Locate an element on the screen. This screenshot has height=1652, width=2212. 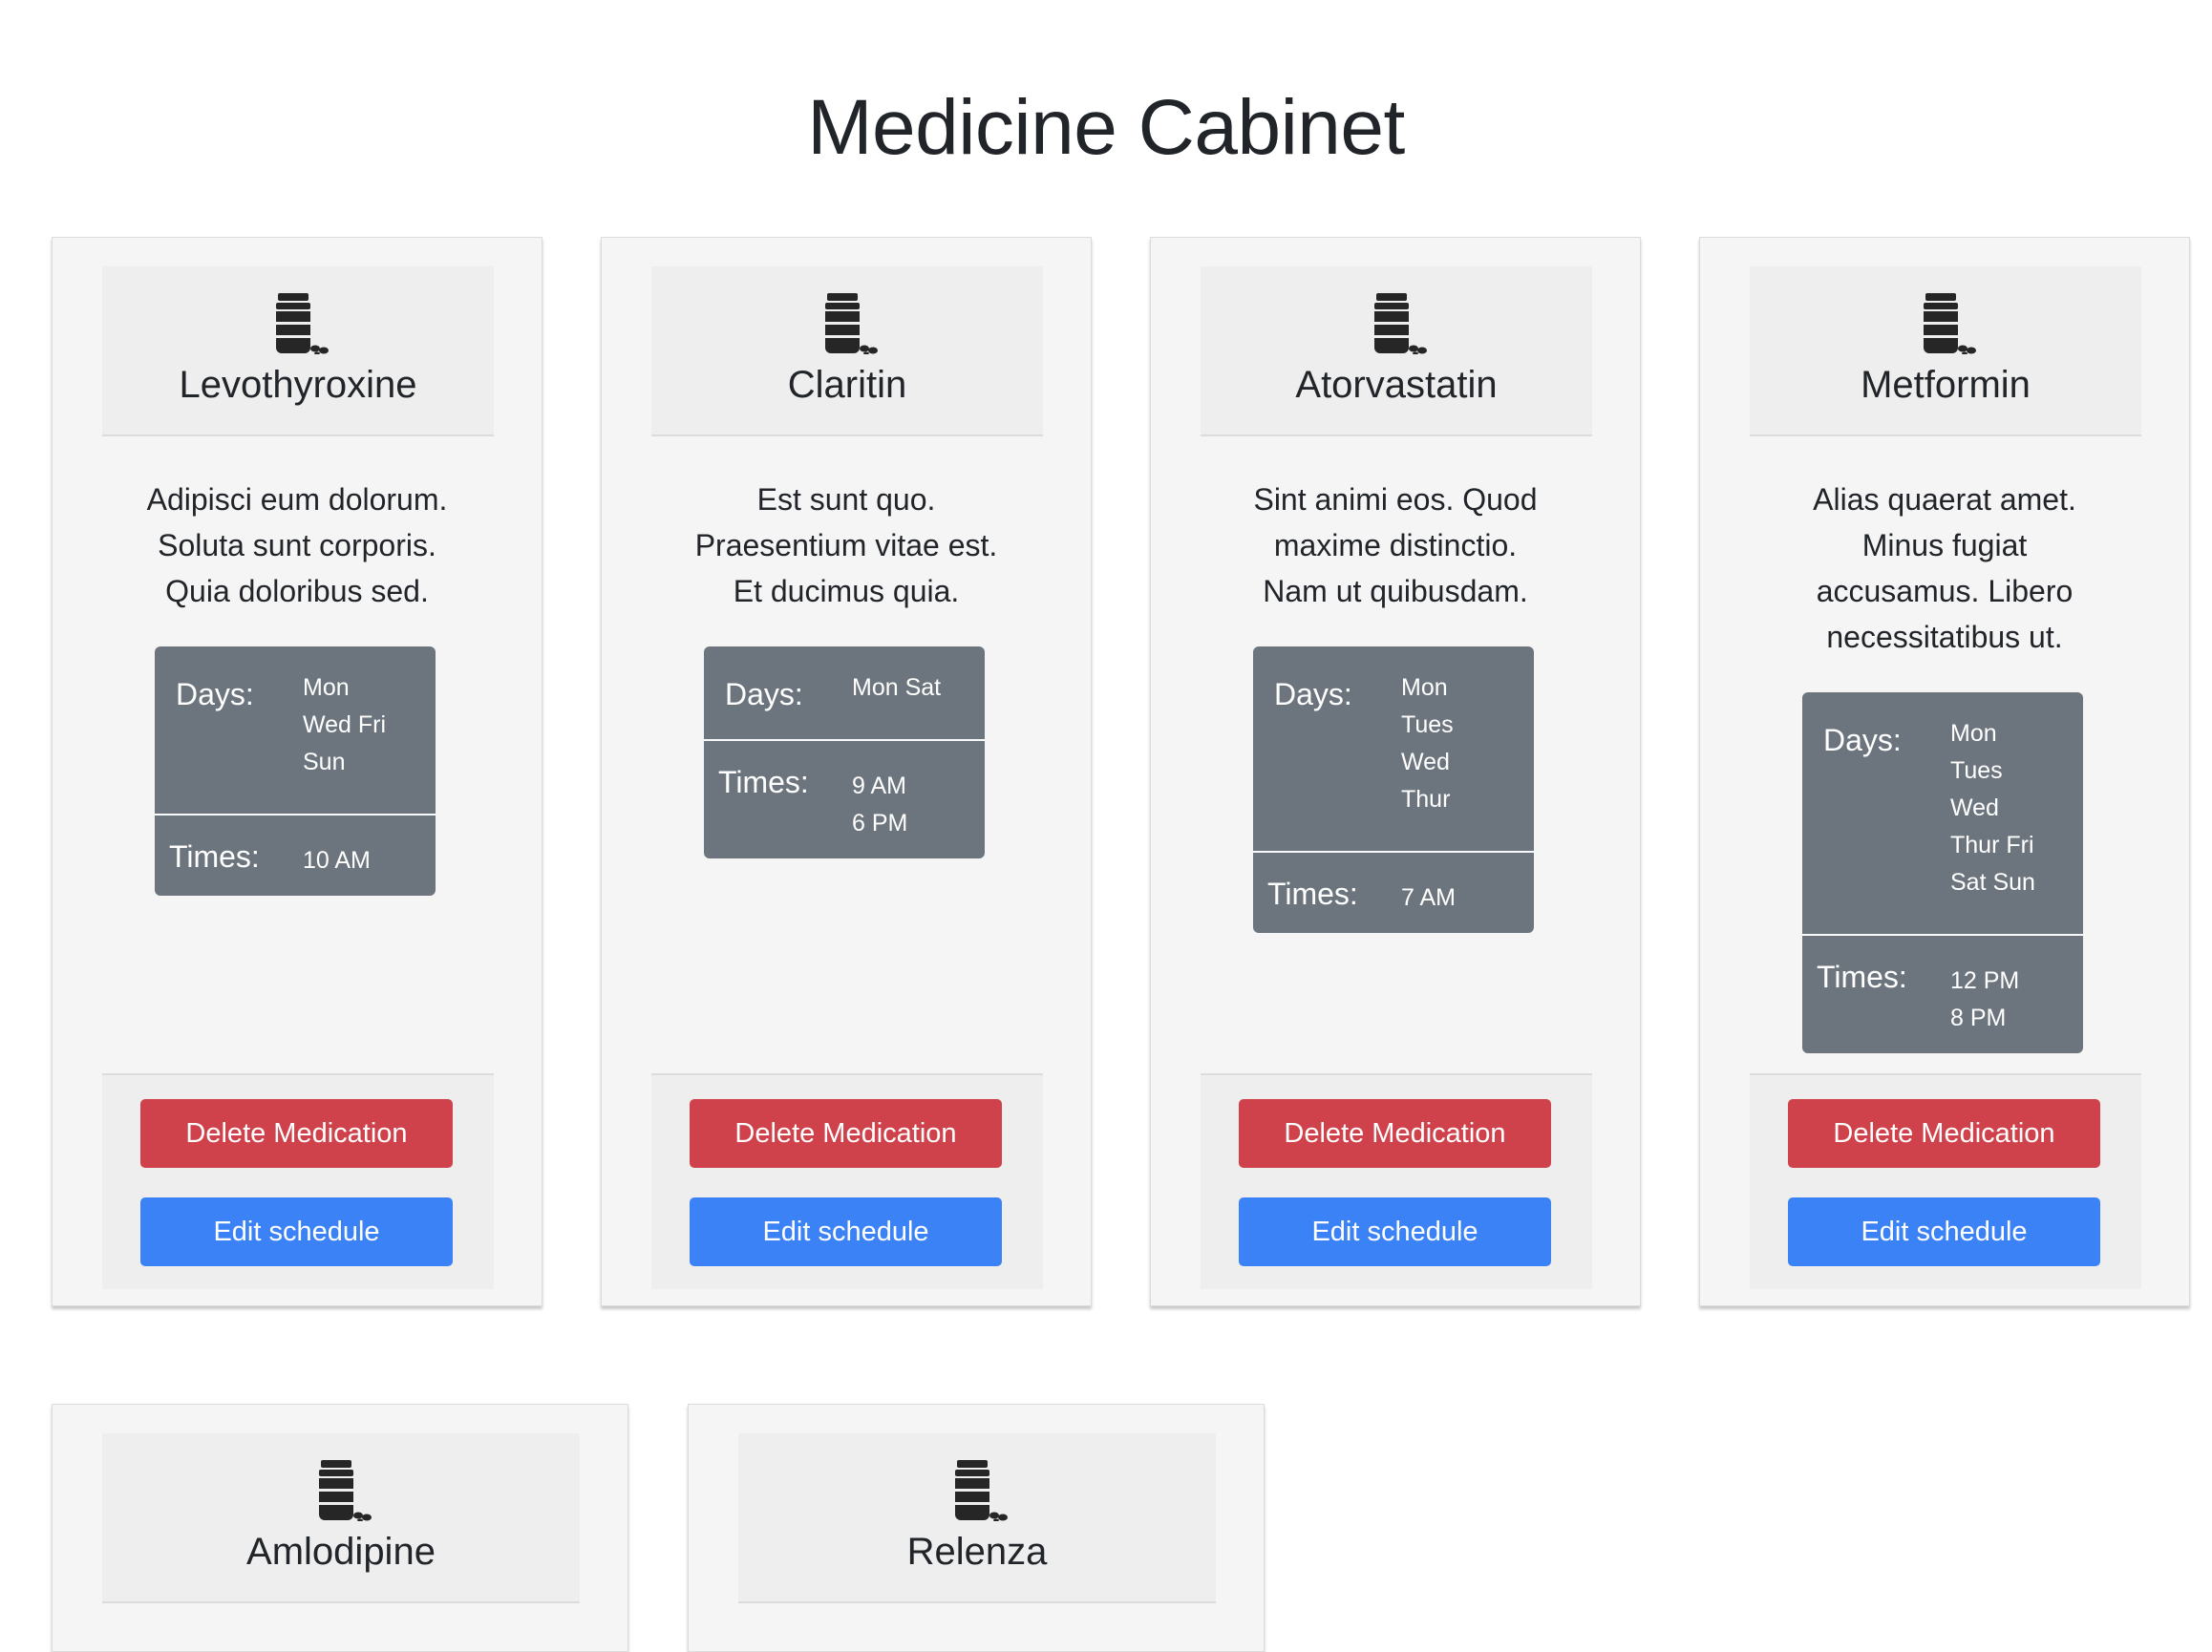
schedule-panel: Days: Mon Wed Fri Sun Times: 10 AM is located at coordinates (295, 771).